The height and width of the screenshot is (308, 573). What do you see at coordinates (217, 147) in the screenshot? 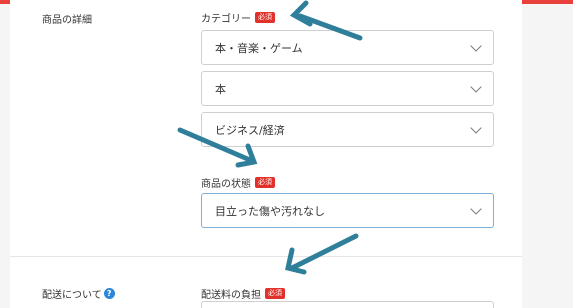
I see `arrow-icon-condition` at bounding box center [217, 147].